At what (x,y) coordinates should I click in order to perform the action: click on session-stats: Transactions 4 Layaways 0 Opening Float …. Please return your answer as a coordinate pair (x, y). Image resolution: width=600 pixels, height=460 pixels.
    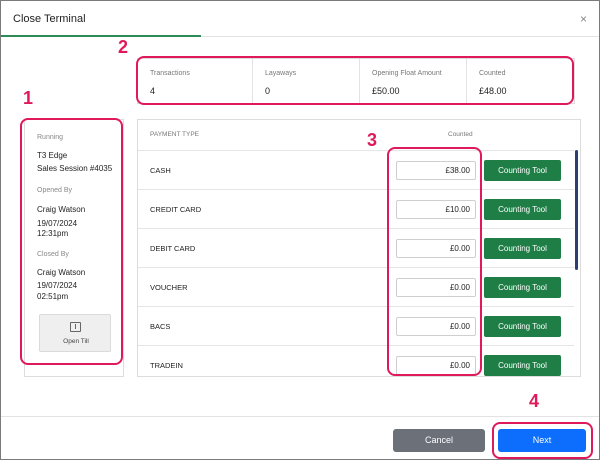
    Looking at the image, I should click on (356, 81).